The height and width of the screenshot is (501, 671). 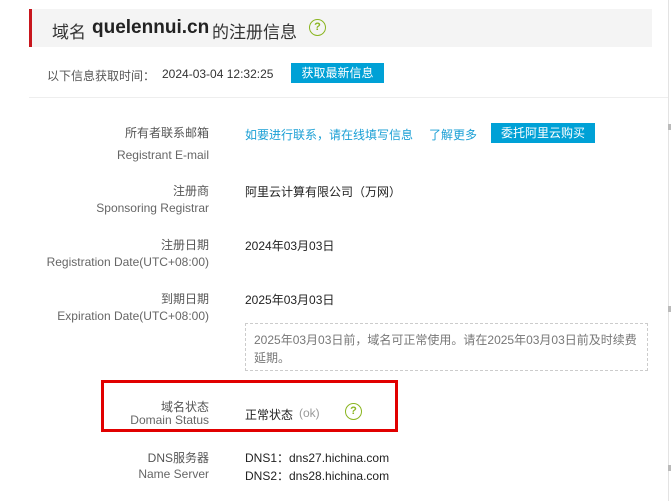 I want to click on header-suffix: 的注册信息, so click(x=254, y=32).